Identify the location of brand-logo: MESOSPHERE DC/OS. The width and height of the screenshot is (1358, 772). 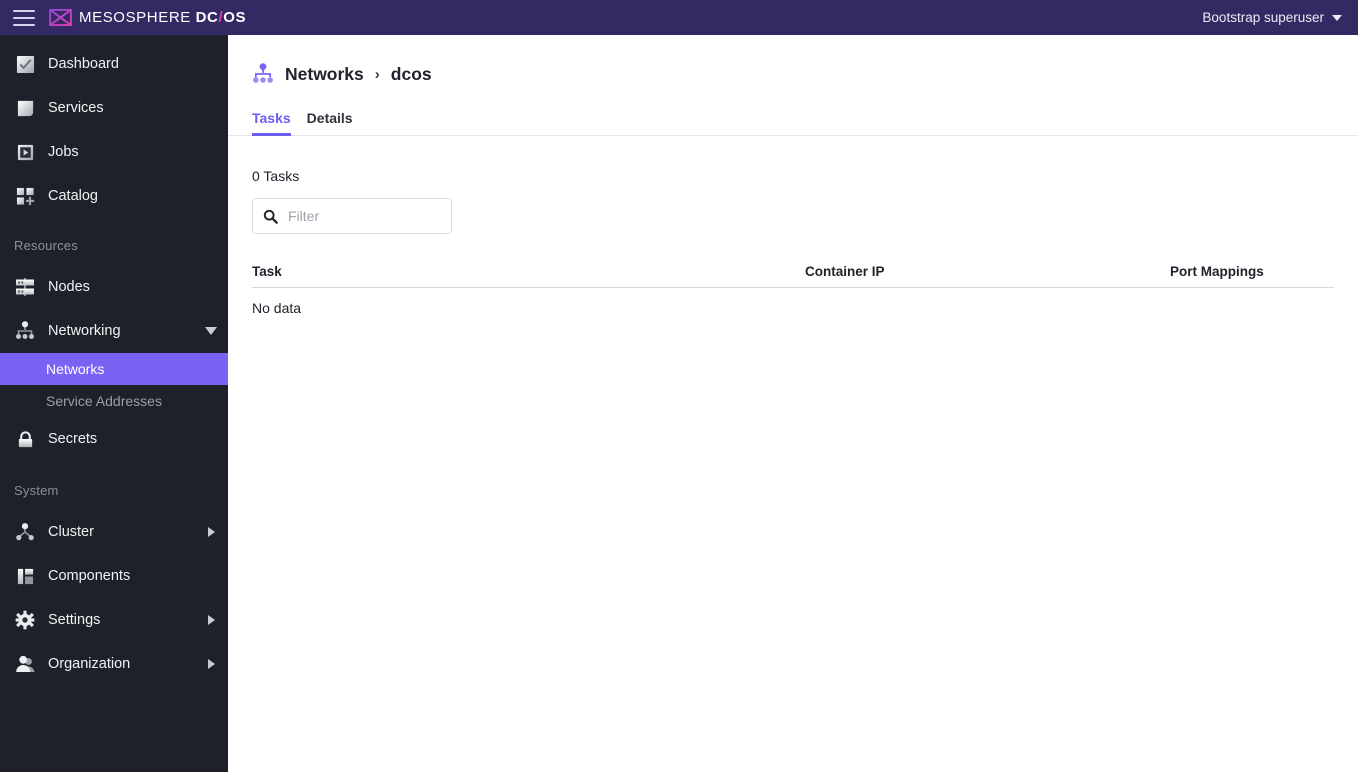
(147, 17).